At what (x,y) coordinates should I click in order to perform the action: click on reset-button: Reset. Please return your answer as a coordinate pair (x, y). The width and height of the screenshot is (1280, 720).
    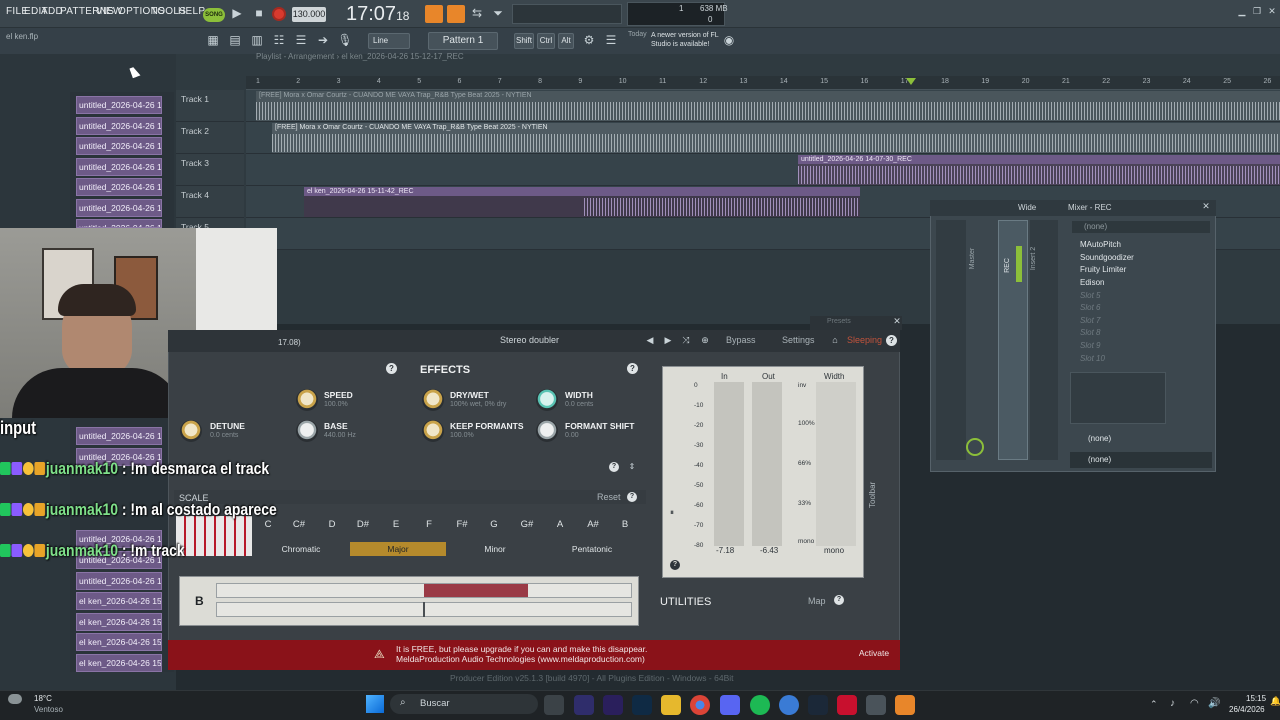
    Looking at the image, I should click on (609, 497).